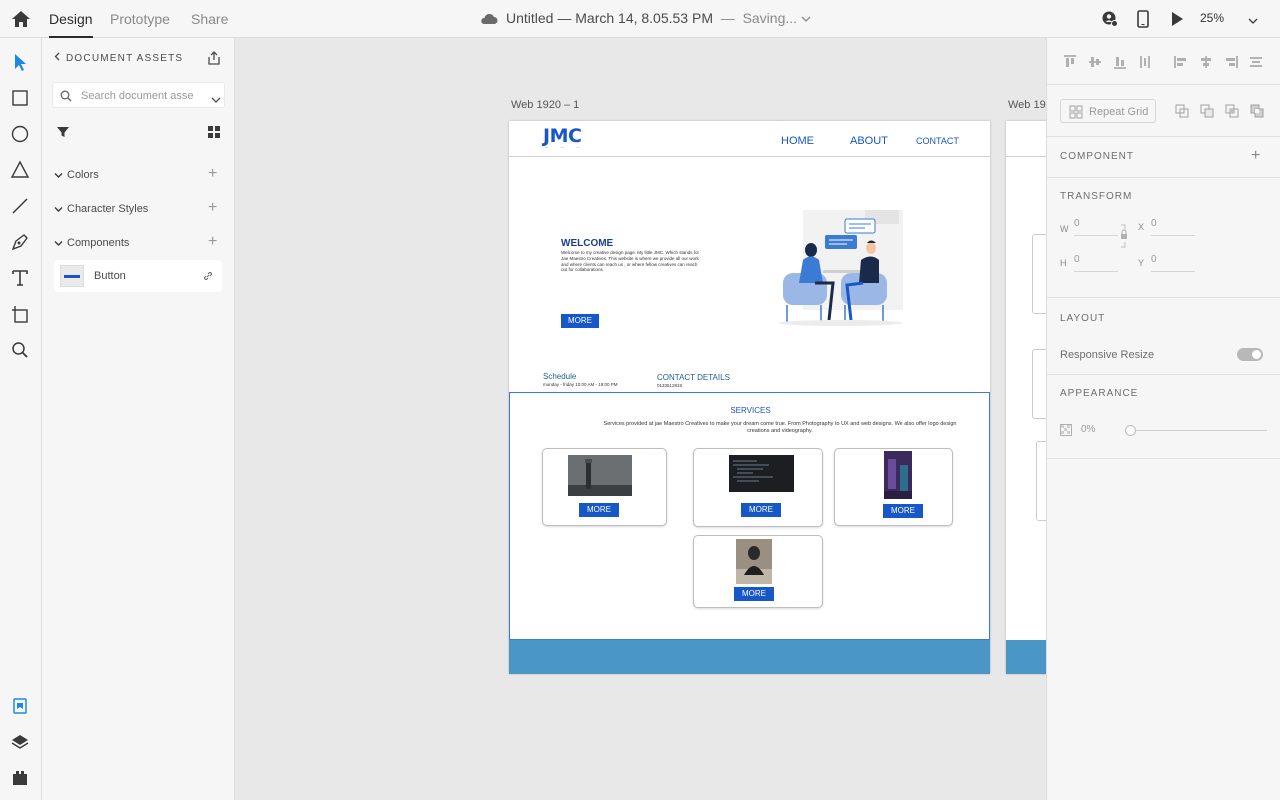  I want to click on chevron-left-icon, so click(57, 58).